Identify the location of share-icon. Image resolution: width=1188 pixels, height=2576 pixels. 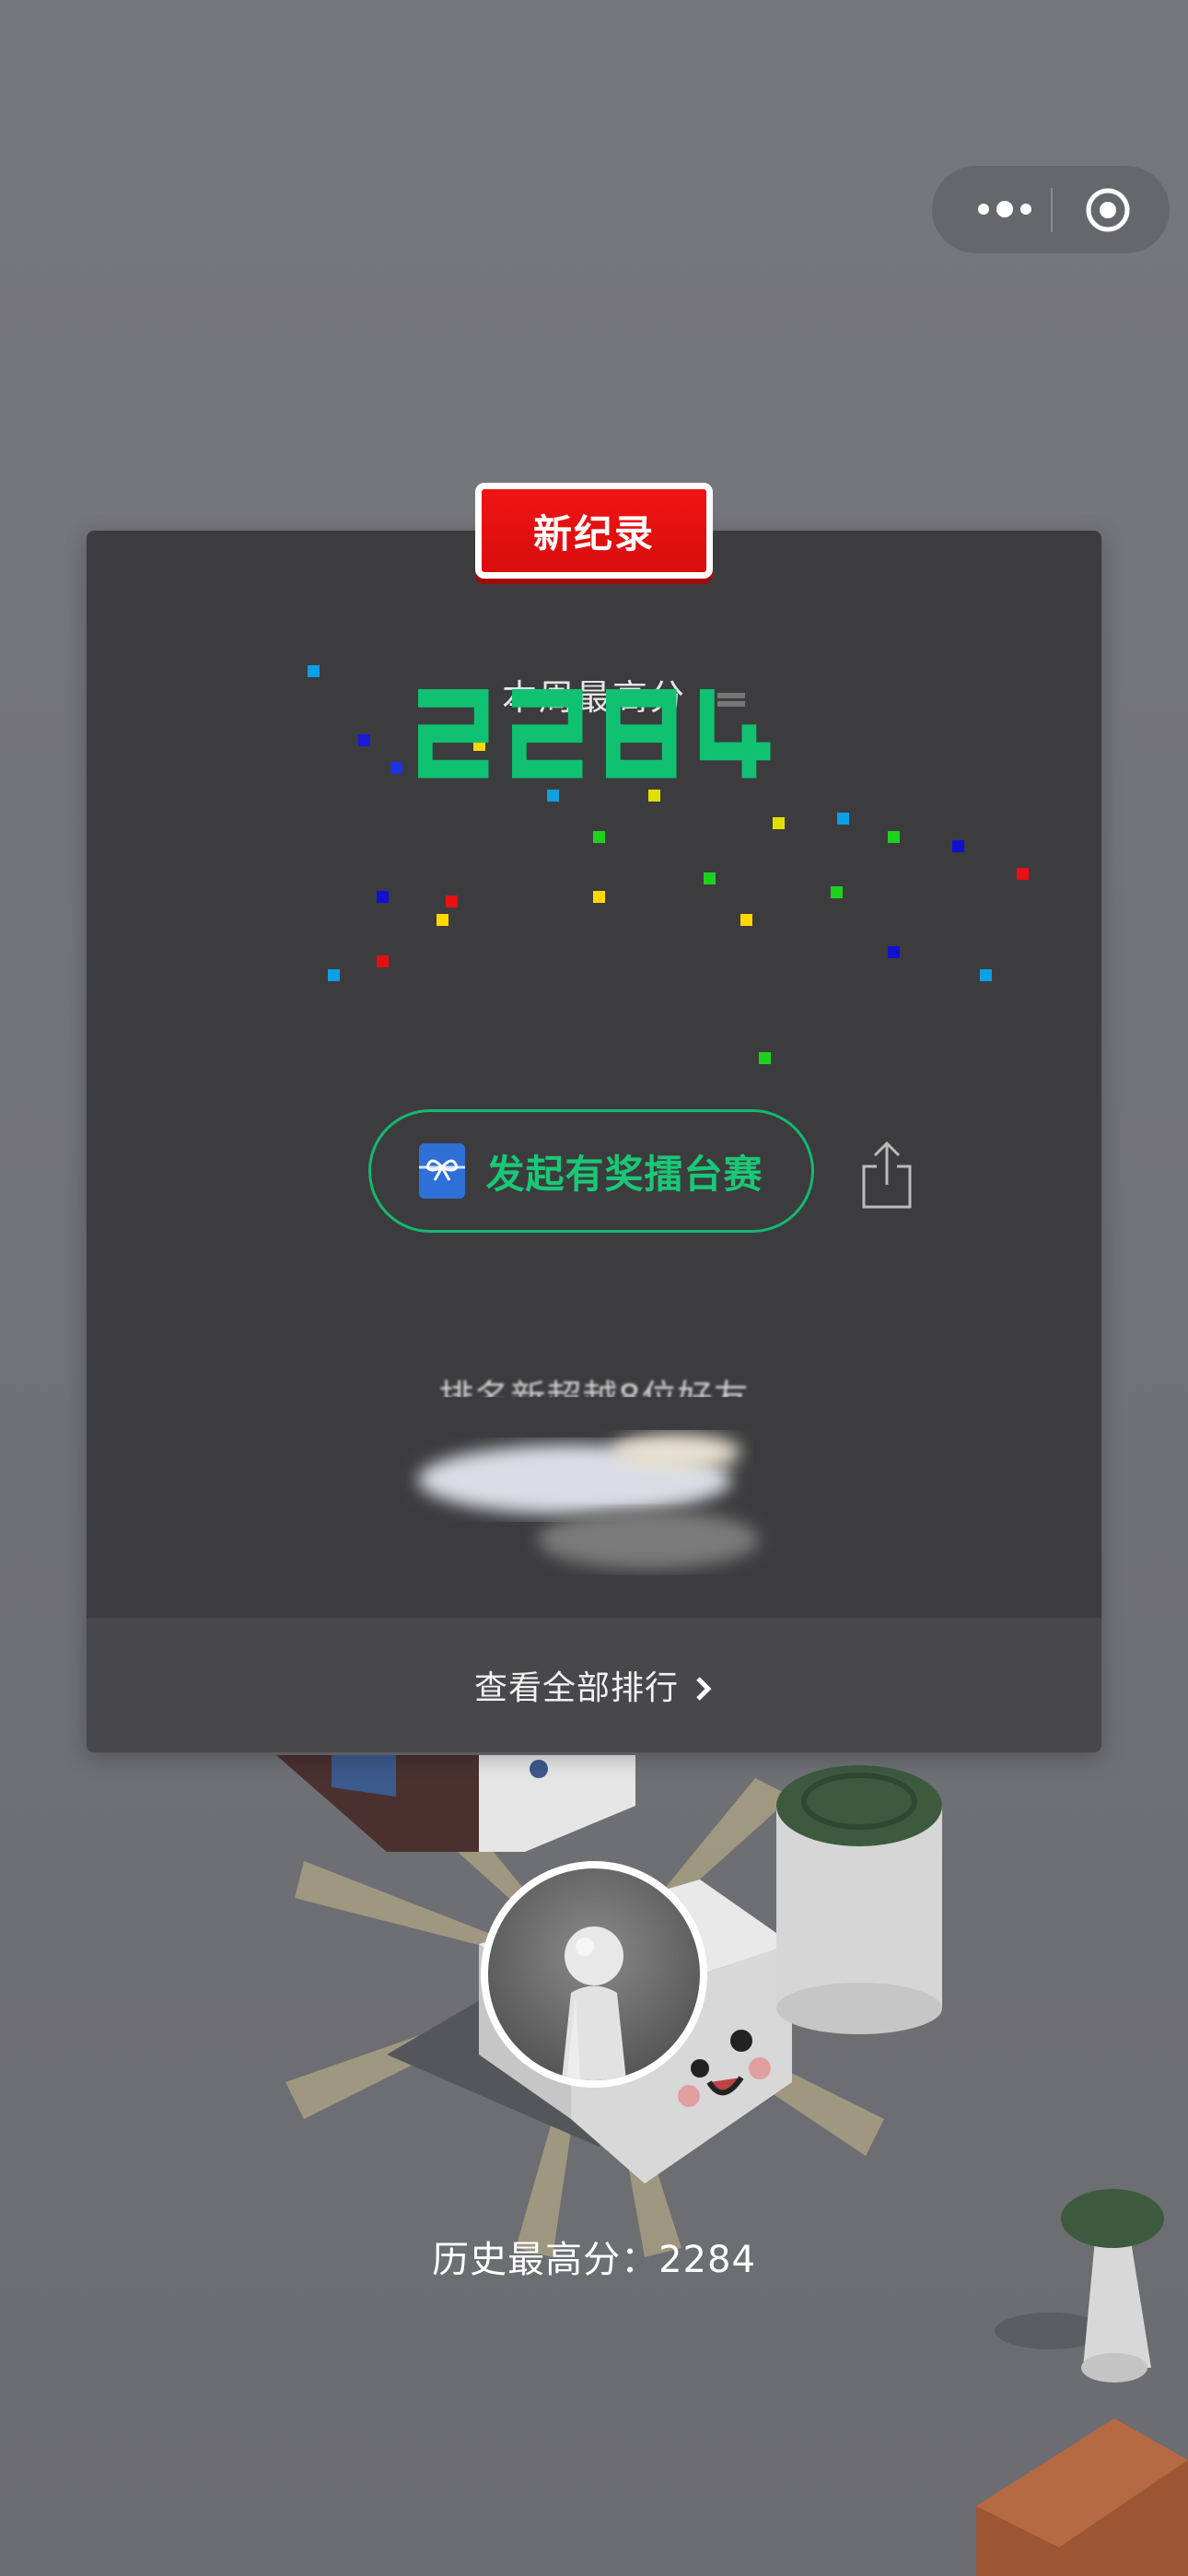
(886, 1175).